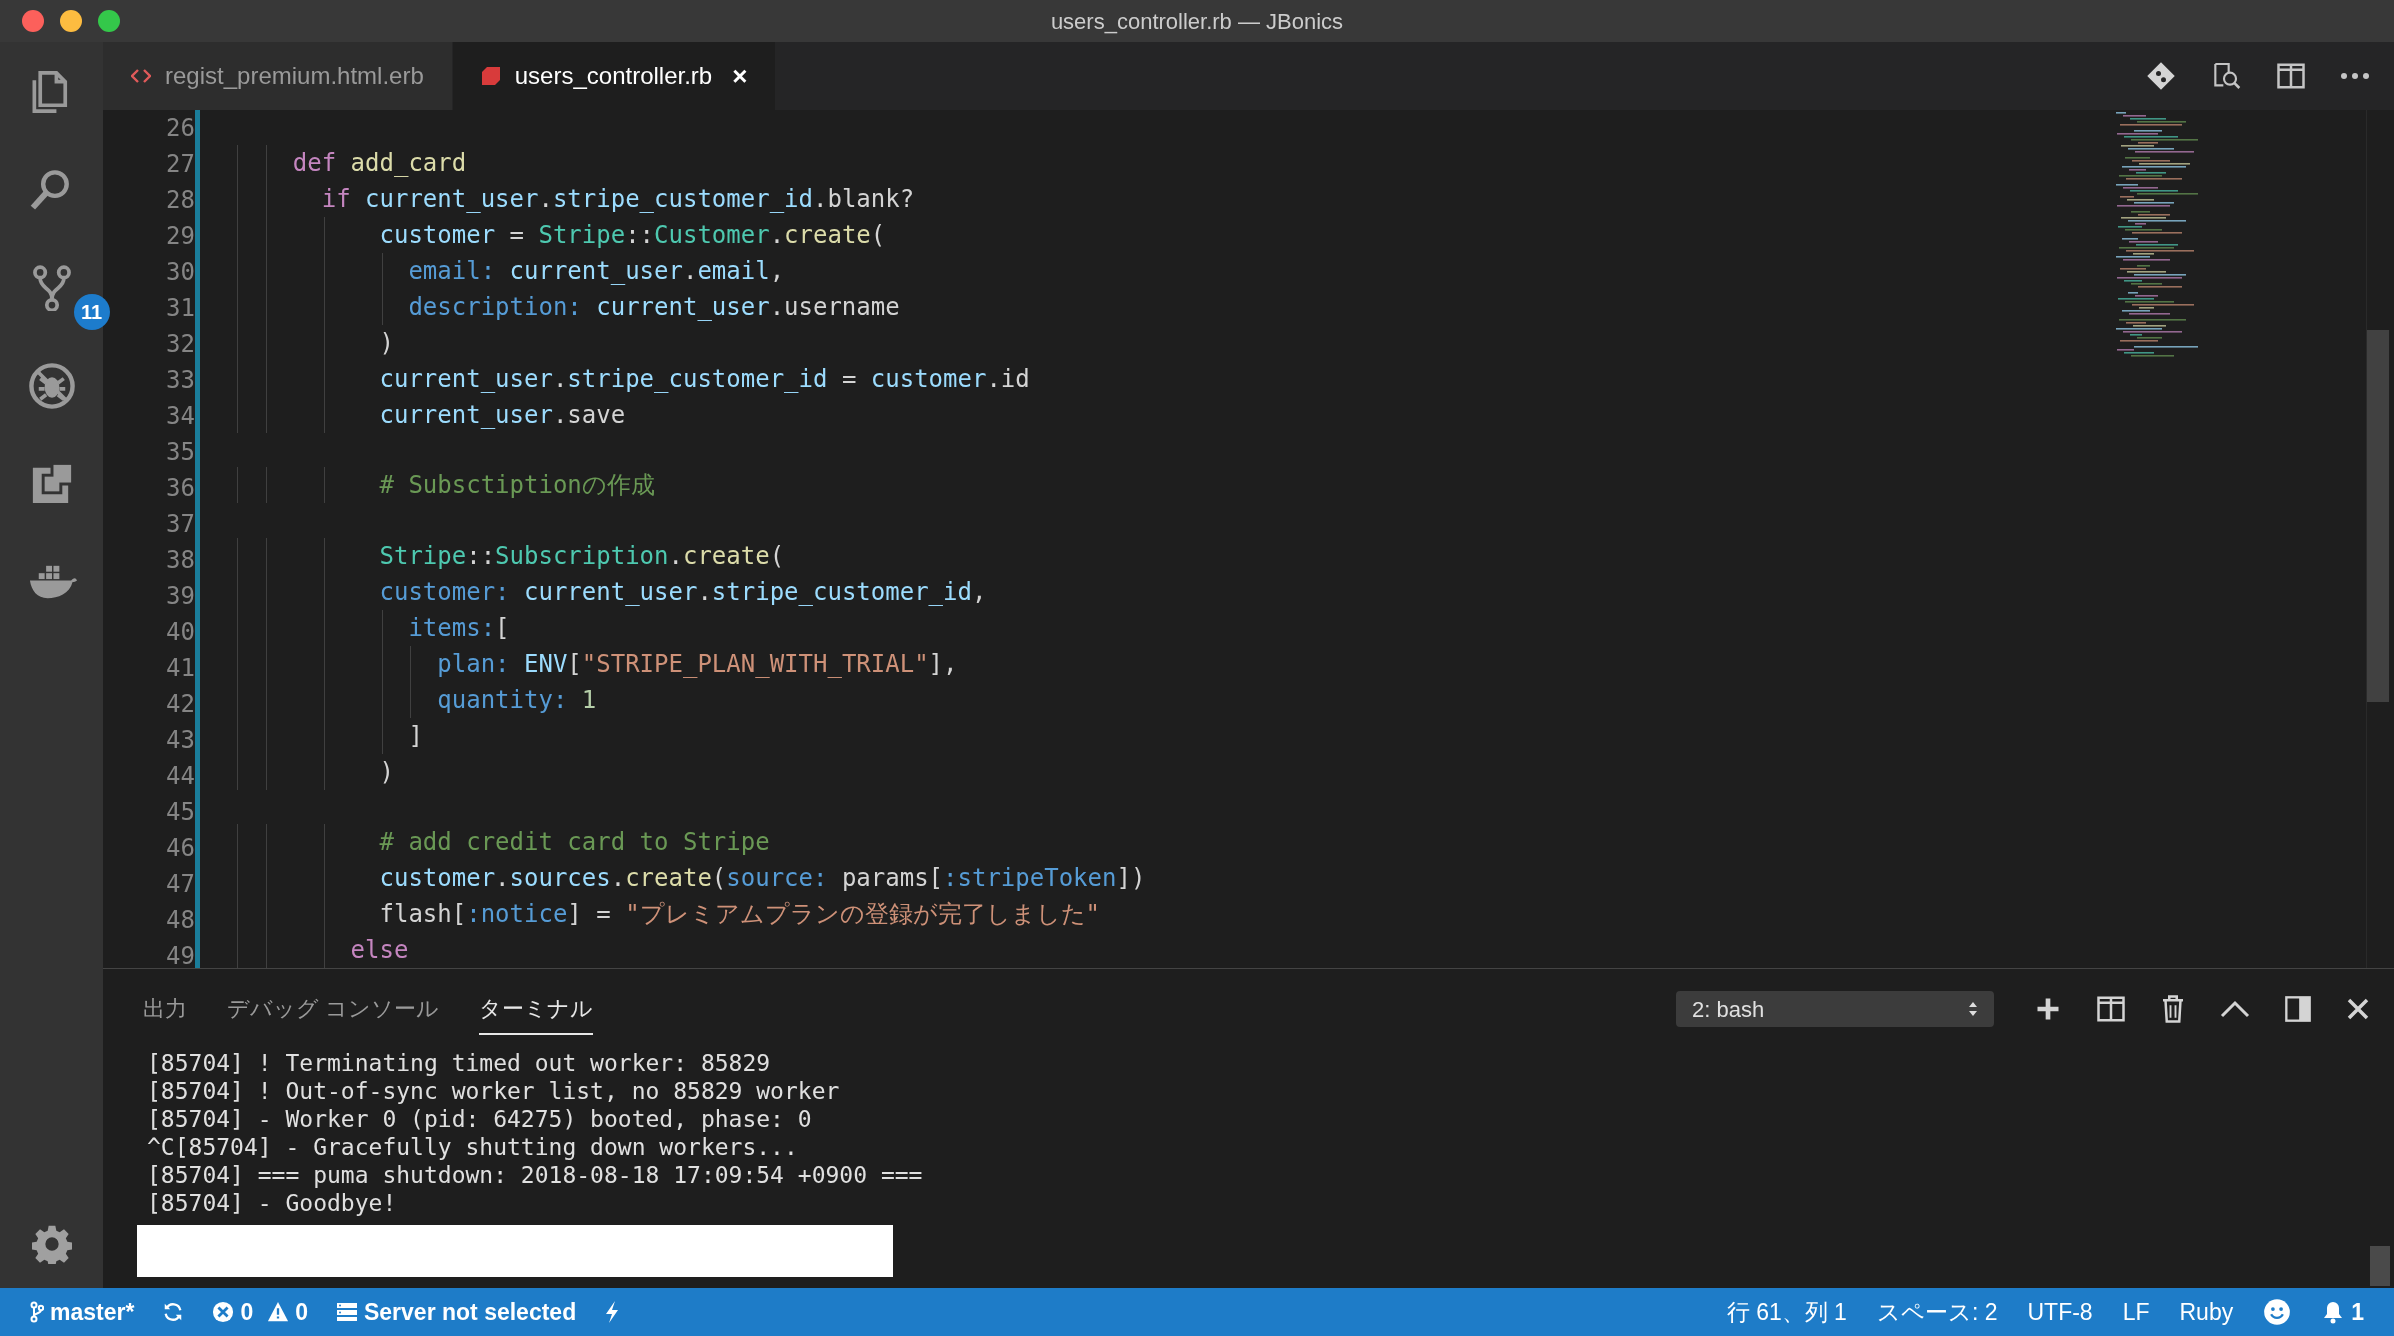  What do you see at coordinates (490, 76) in the screenshot?
I see `ruby-icon` at bounding box center [490, 76].